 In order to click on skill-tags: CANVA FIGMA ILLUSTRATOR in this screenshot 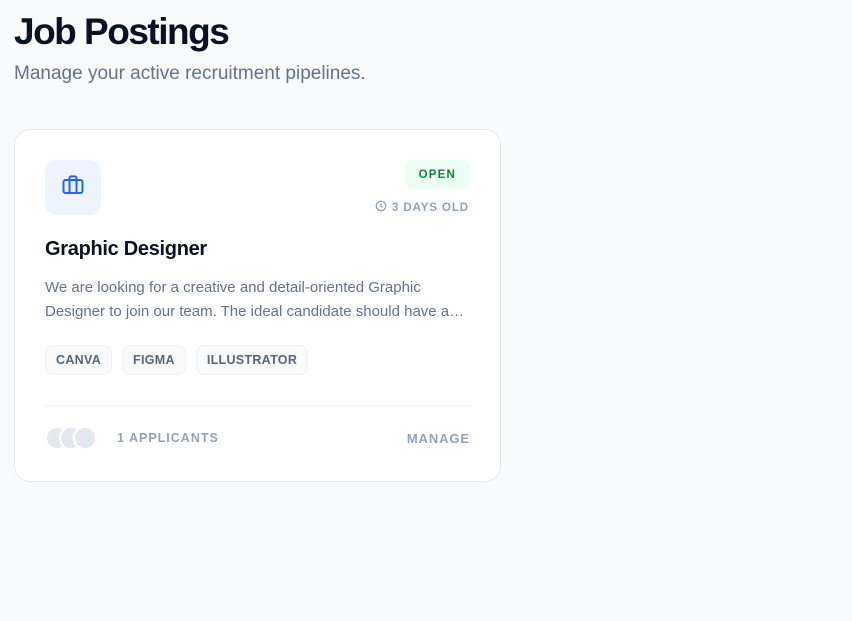, I will do `click(177, 360)`.